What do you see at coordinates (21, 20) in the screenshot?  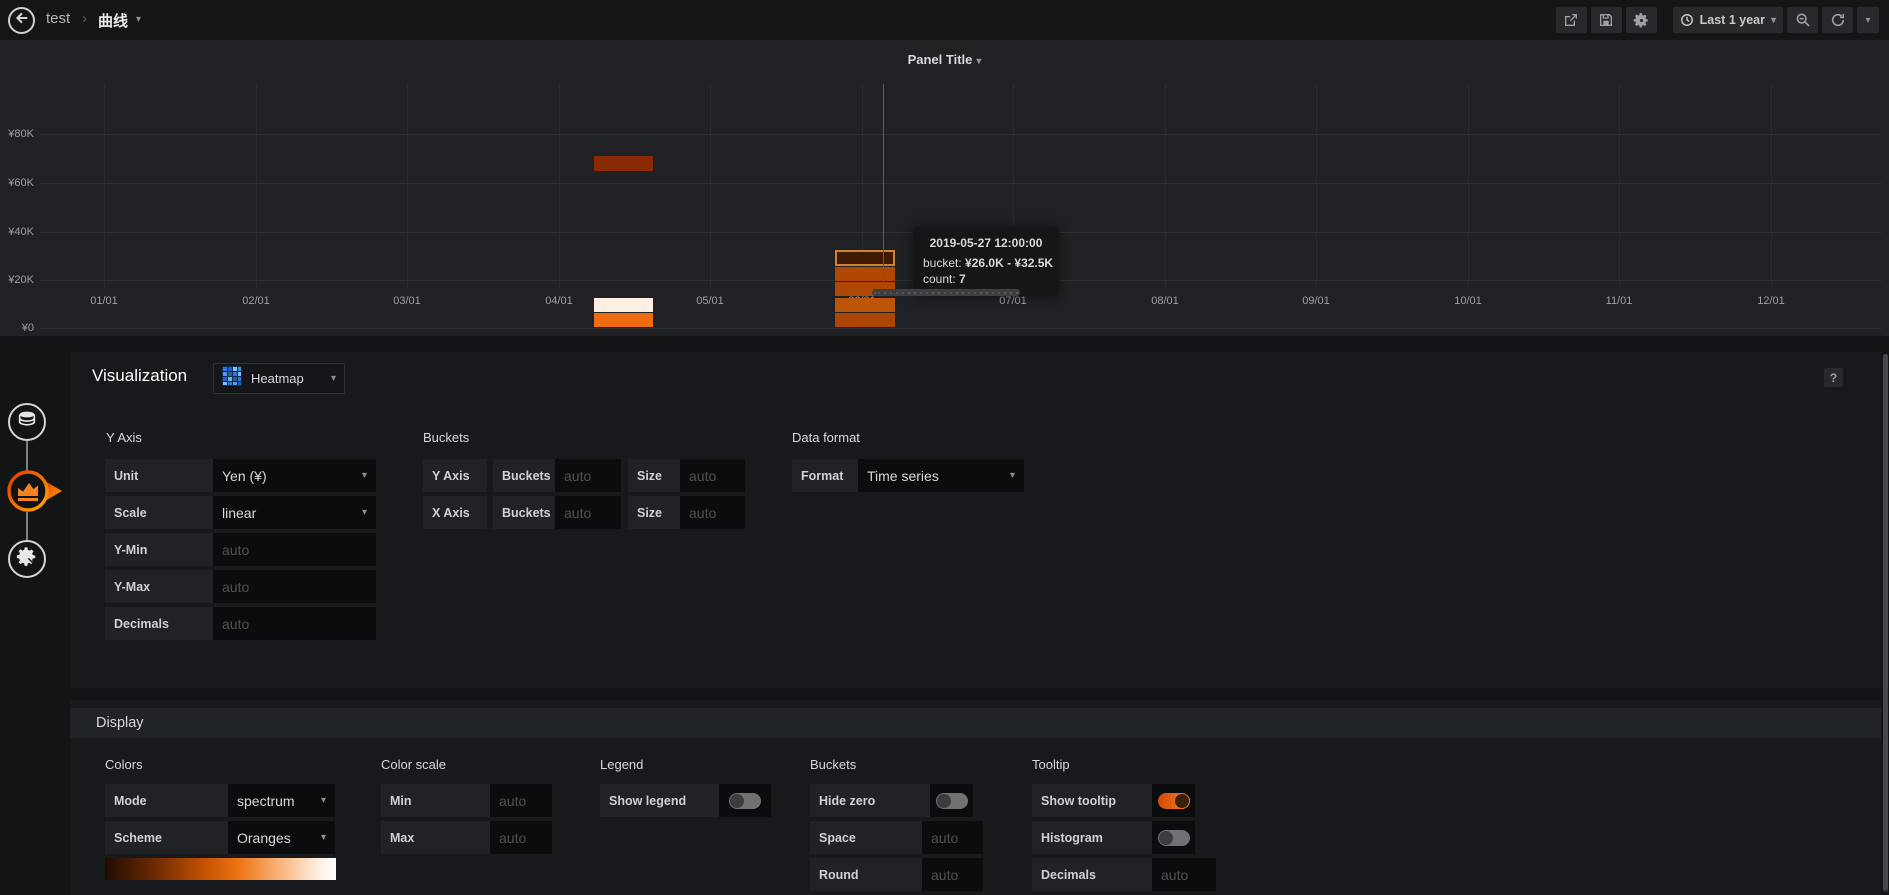 I see `back-button` at bounding box center [21, 20].